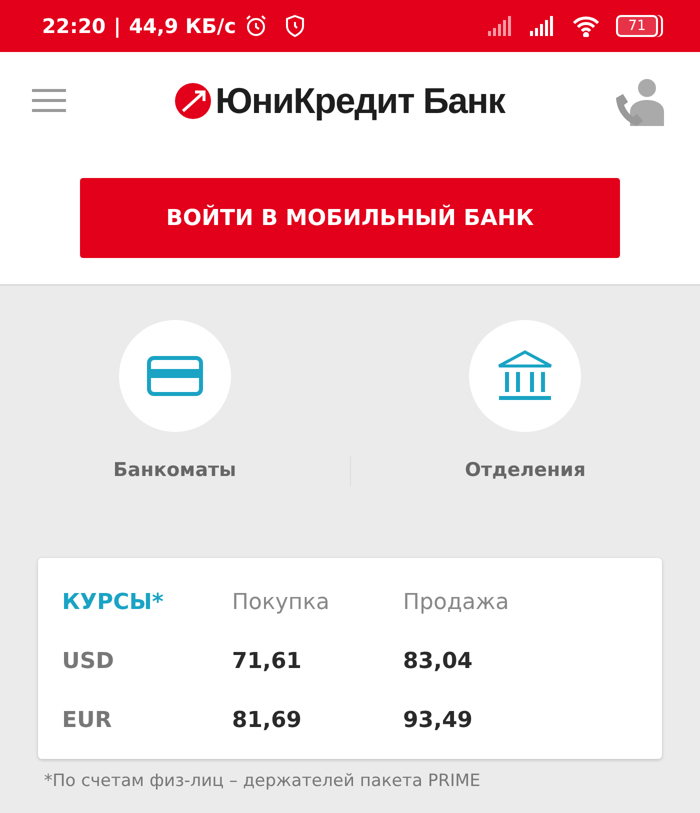 The height and width of the screenshot is (813, 700). I want to click on sell-rate: 93,49, so click(438, 721).